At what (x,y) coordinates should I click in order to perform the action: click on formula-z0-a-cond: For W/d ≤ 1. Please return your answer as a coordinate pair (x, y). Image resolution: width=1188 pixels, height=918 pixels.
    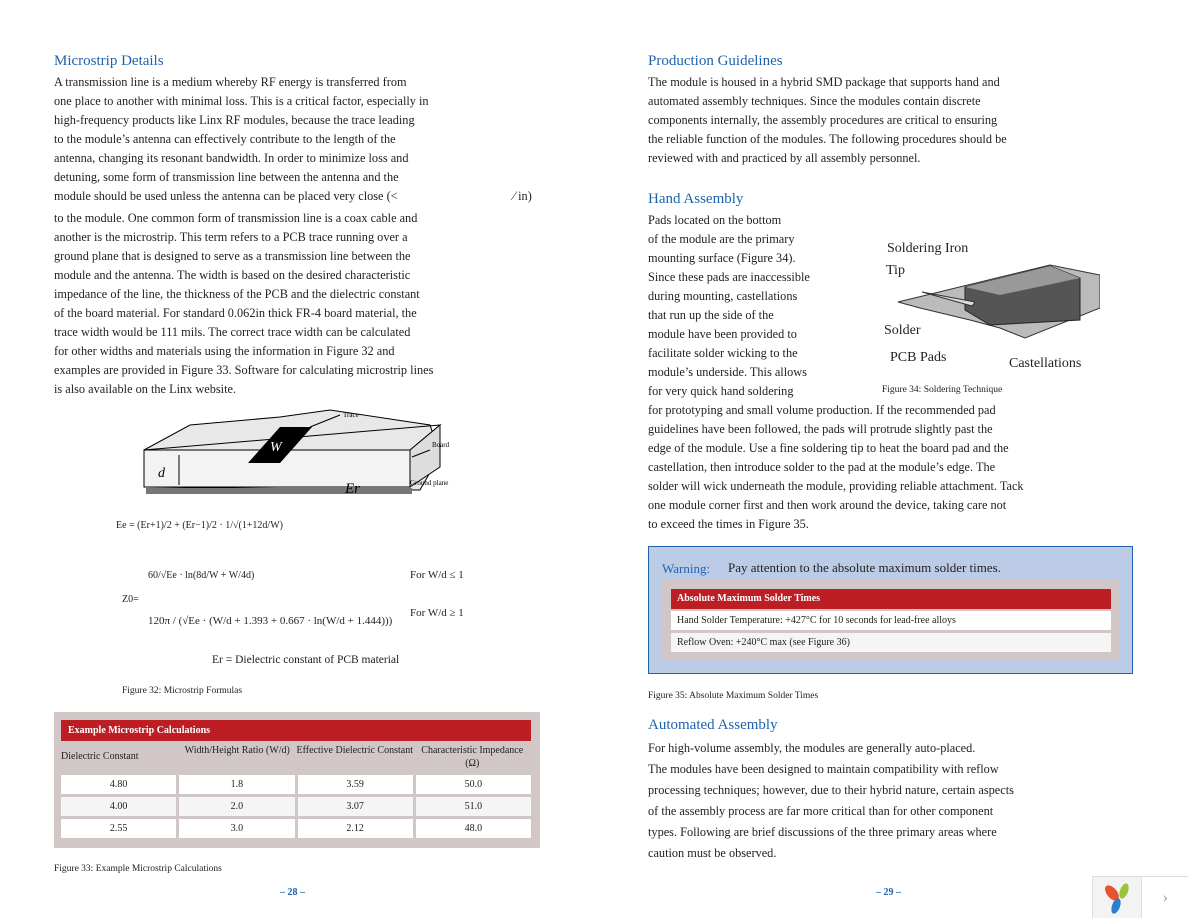
    Looking at the image, I should click on (437, 575).